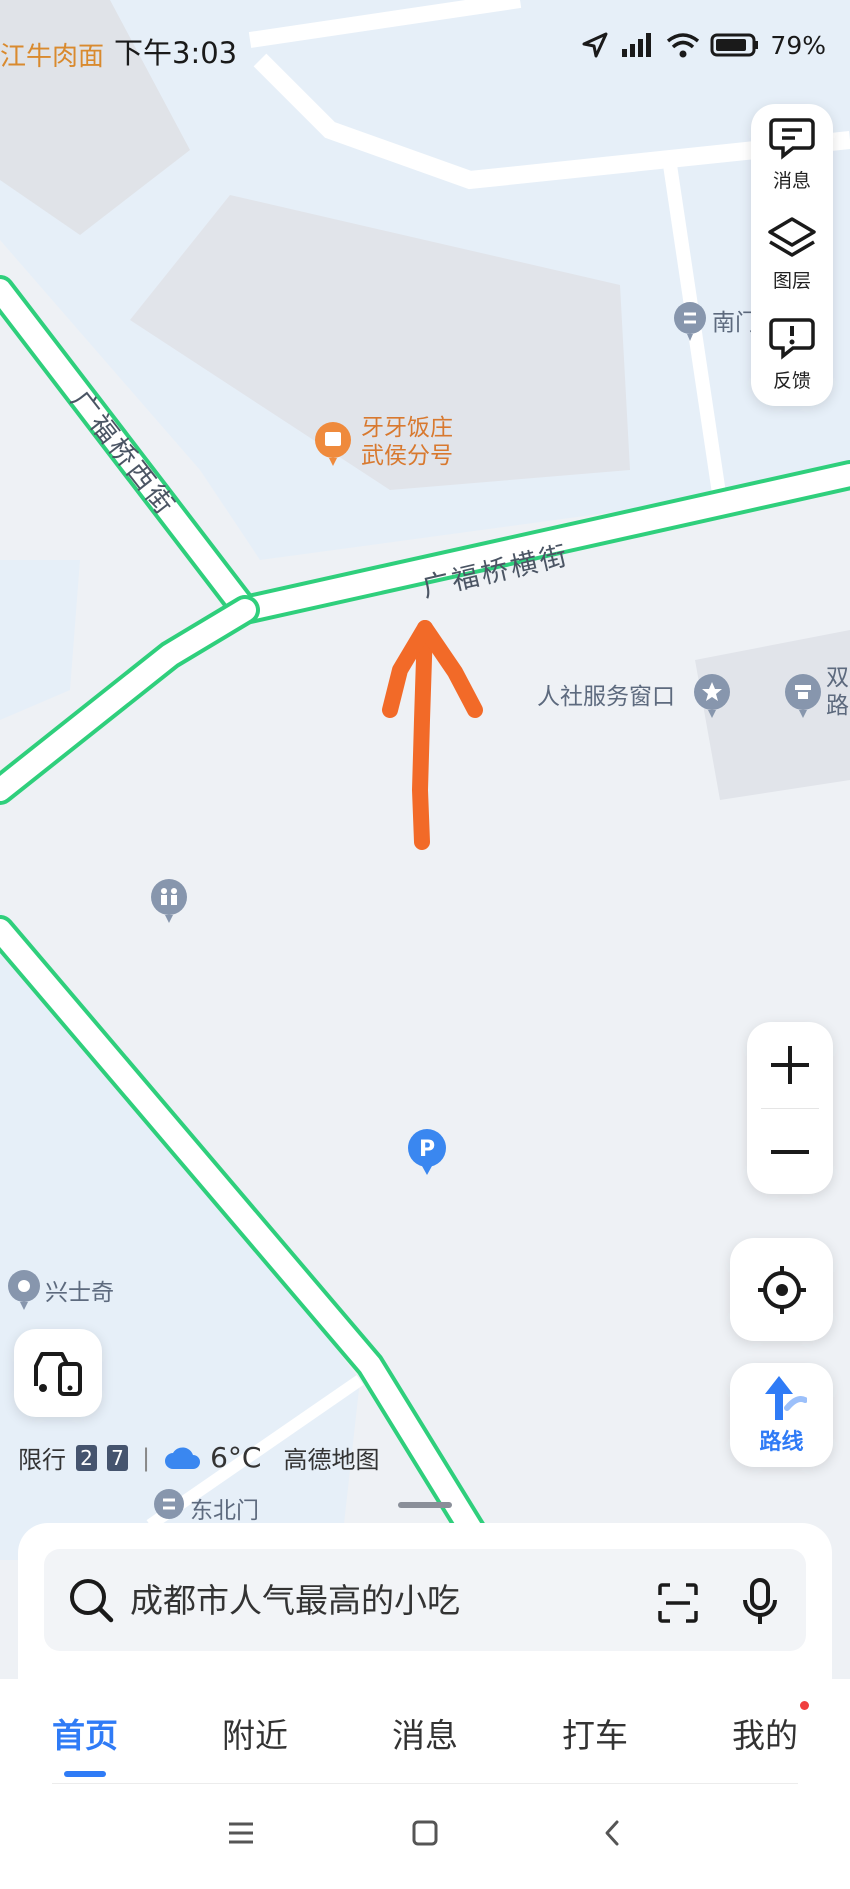 The image size is (850, 1889). I want to click on system-nav-bar, so click(425, 1836).